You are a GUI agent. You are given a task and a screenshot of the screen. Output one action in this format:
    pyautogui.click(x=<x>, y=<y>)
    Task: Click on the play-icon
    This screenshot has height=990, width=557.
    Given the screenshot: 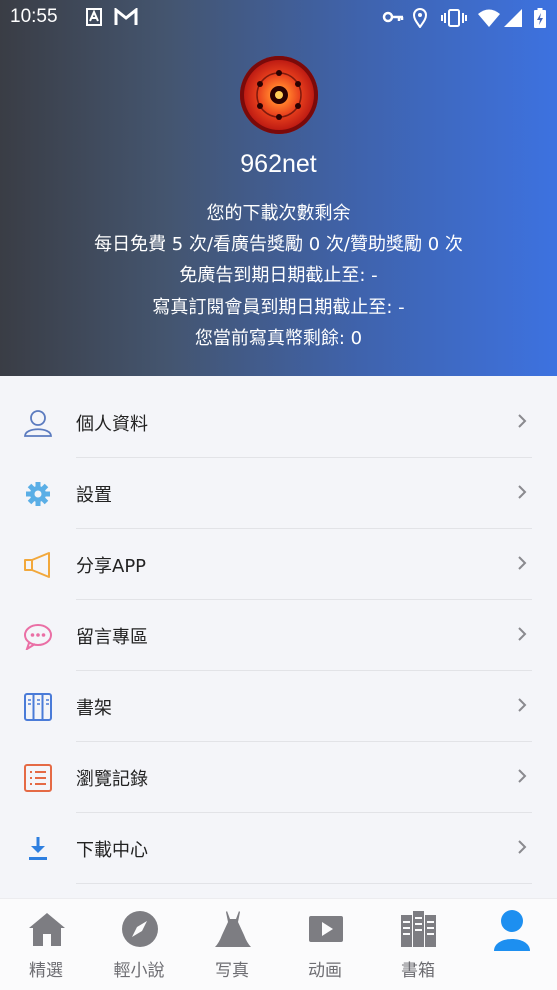 What is the action you would take?
    pyautogui.click(x=326, y=929)
    